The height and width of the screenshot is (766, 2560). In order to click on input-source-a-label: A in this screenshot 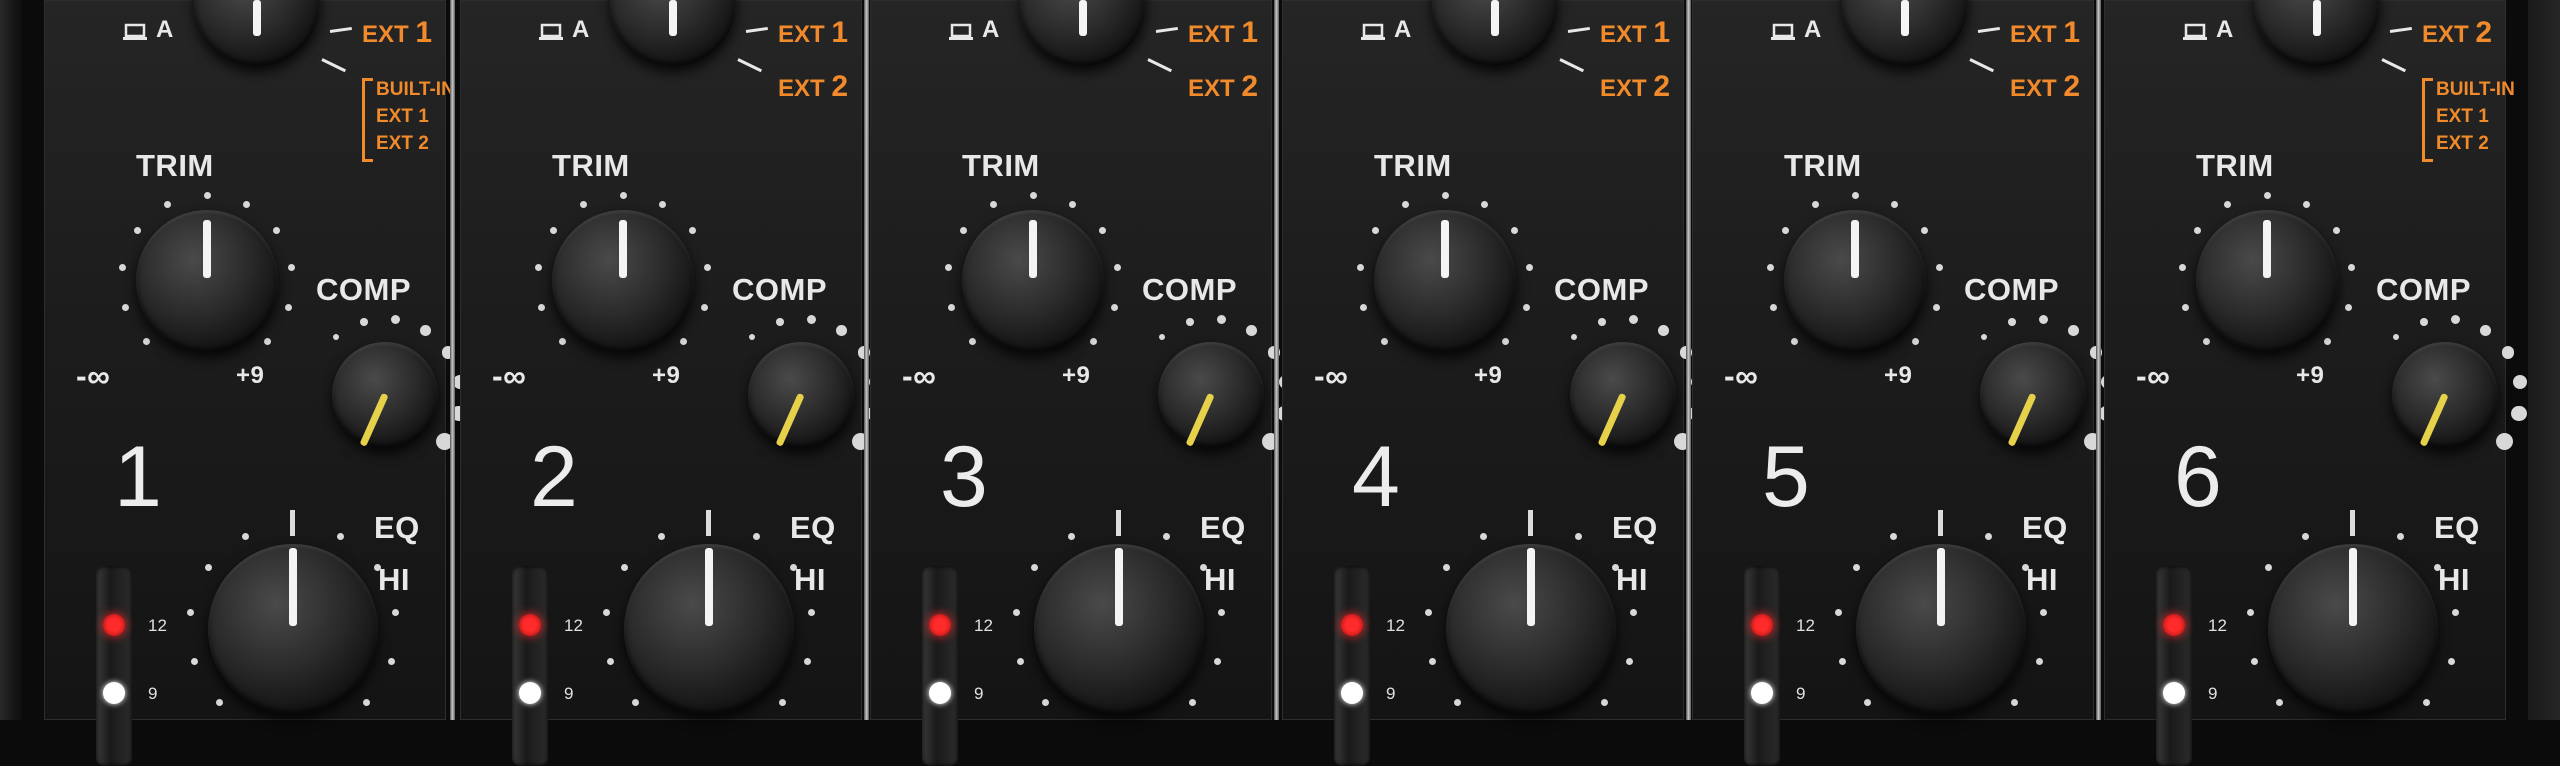, I will do `click(1813, 29)`.